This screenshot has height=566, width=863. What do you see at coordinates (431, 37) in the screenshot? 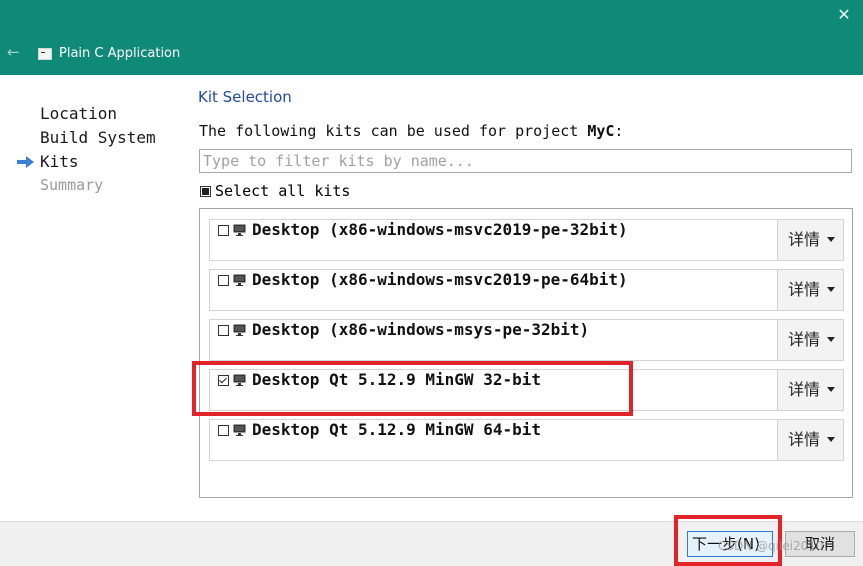
I see `title-bar: ✕ ← Plain C Application` at bounding box center [431, 37].